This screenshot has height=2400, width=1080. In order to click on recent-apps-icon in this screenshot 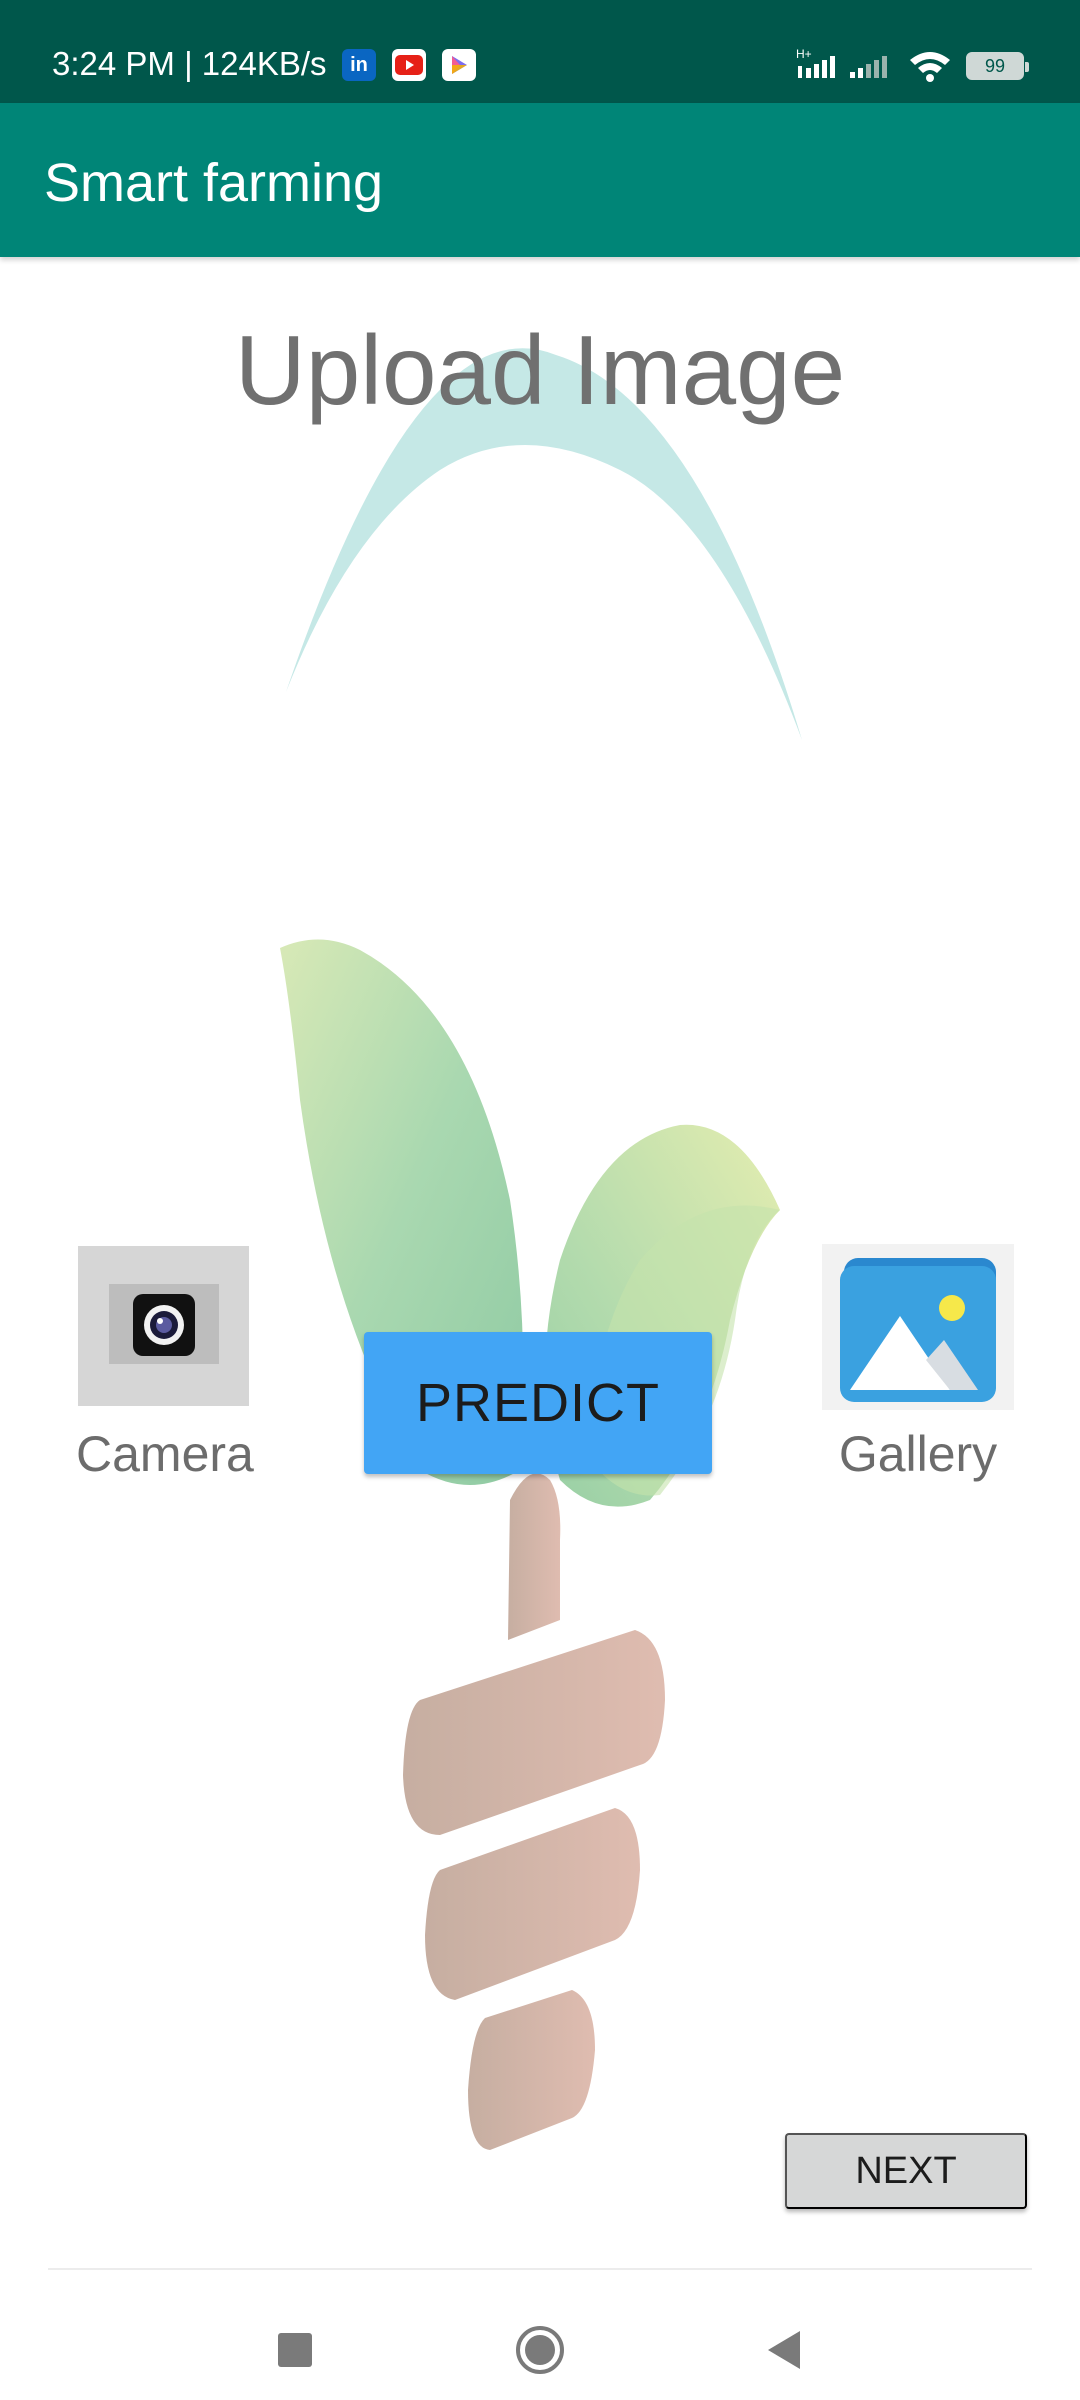, I will do `click(295, 2350)`.